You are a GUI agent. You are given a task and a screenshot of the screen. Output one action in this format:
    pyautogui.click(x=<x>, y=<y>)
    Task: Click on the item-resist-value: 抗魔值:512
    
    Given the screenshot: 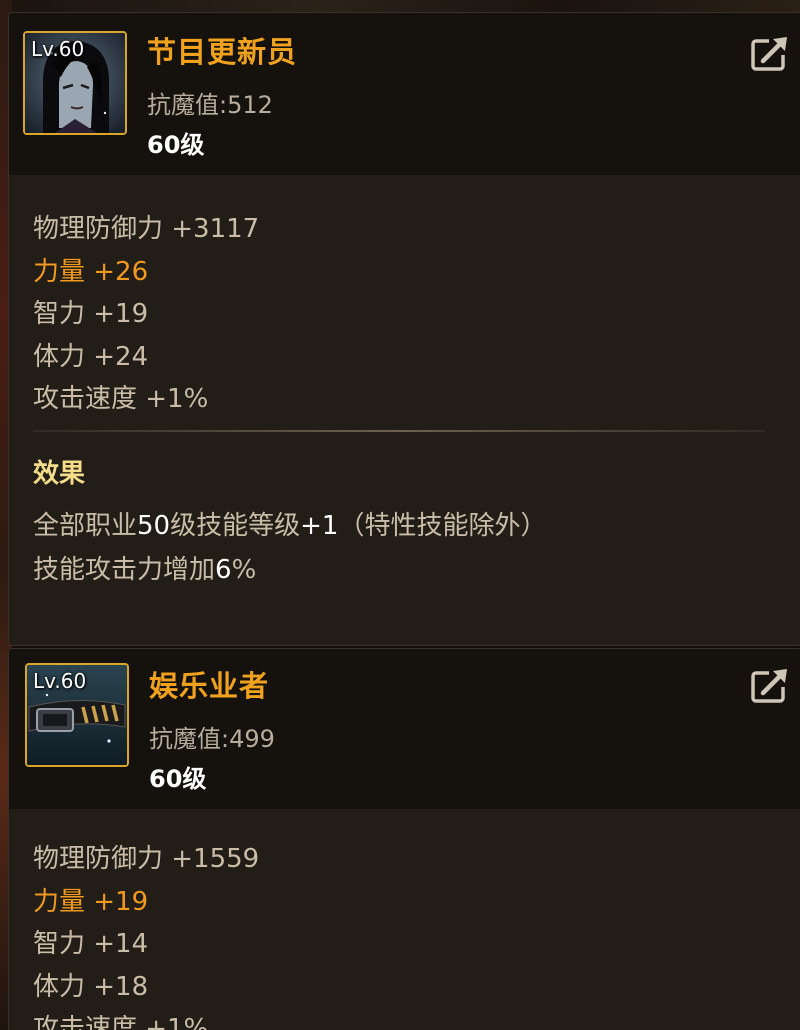 What is the action you would take?
    pyautogui.click(x=210, y=105)
    